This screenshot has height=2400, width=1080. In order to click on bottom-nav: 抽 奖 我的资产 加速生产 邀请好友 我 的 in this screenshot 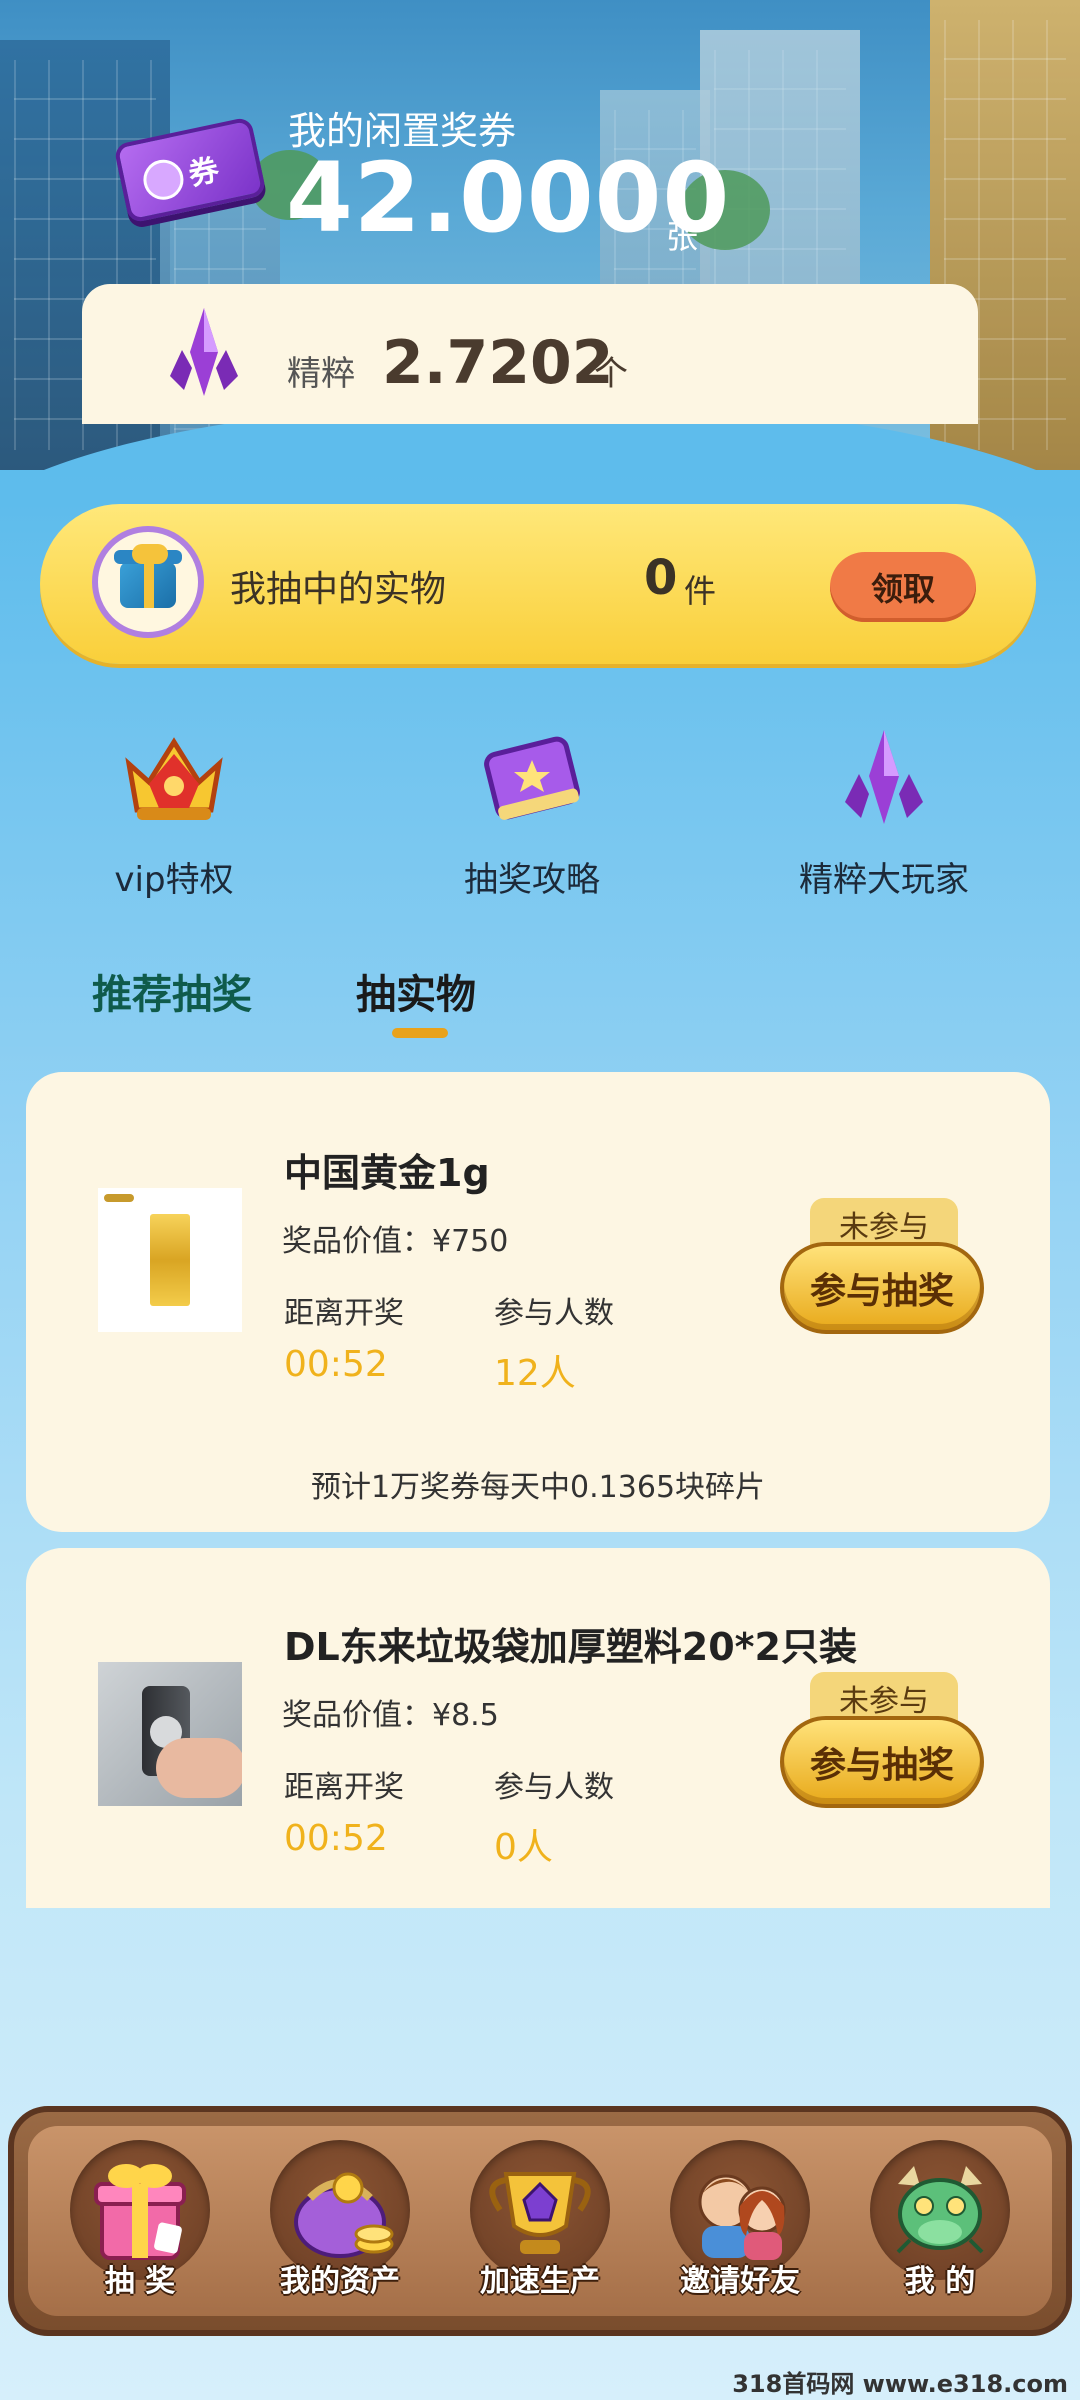, I will do `click(540, 2221)`.